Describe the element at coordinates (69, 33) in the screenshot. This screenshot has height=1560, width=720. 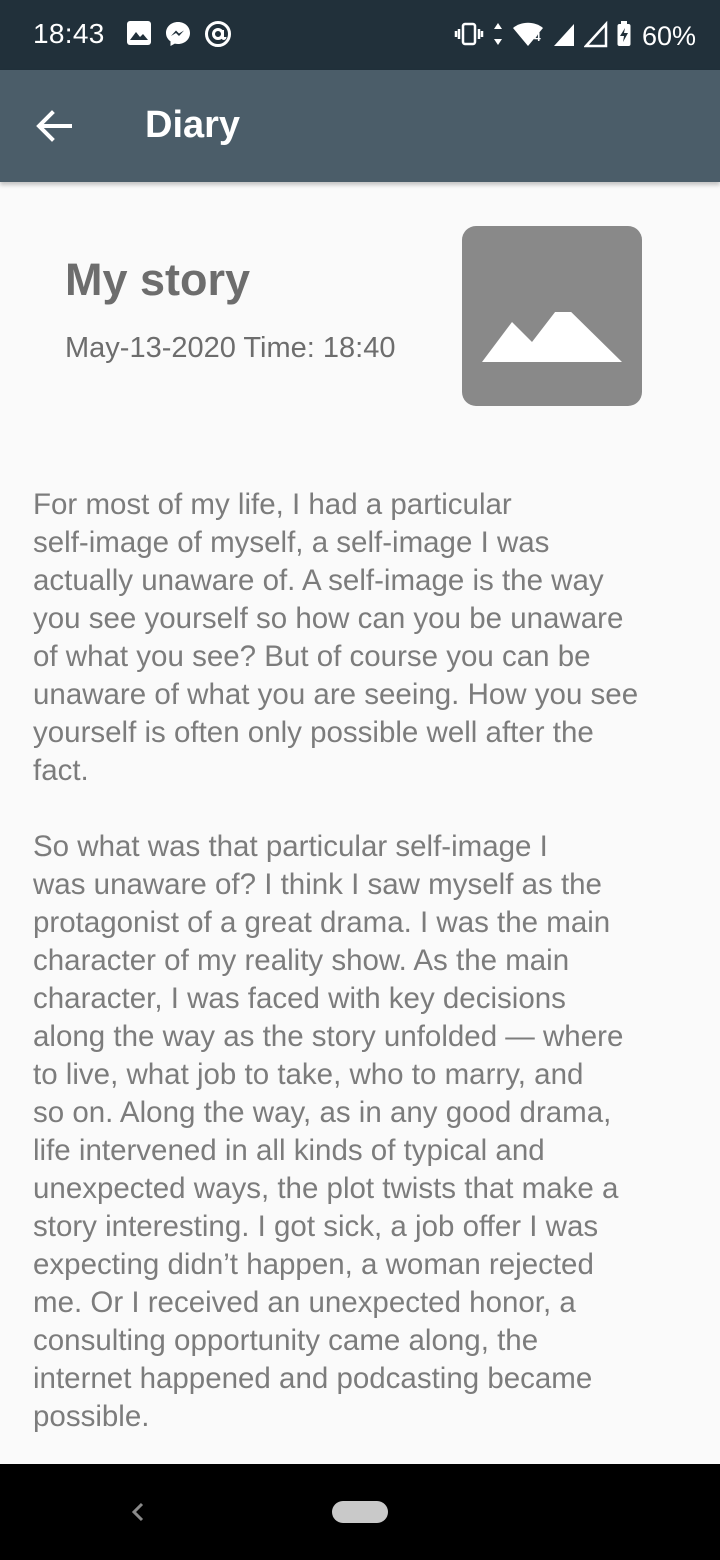
I see `status-time: 18:43` at that location.